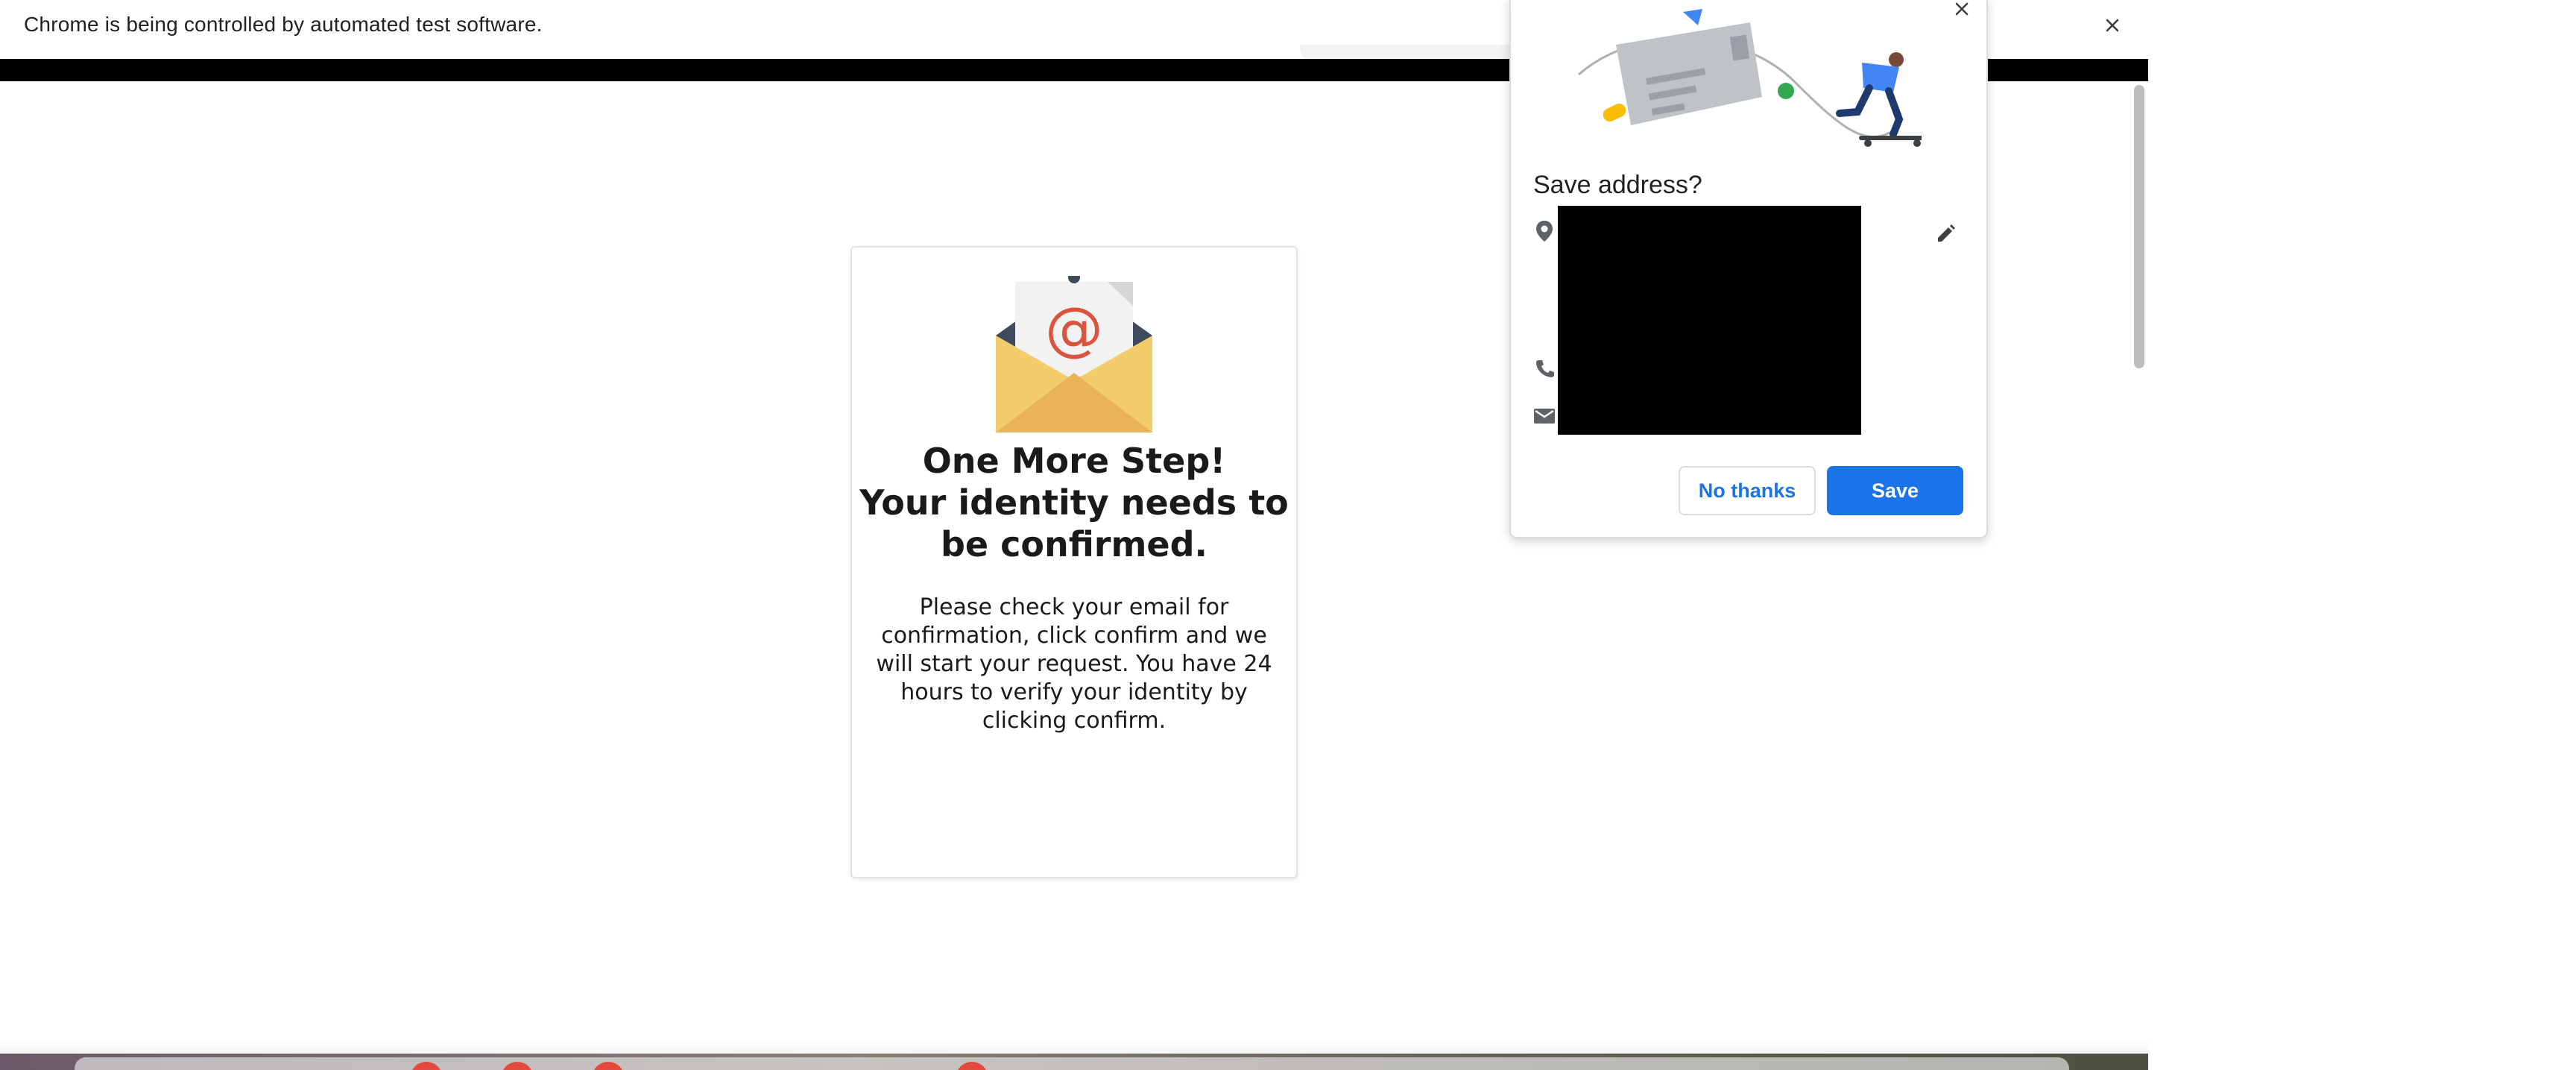 The height and width of the screenshot is (1070, 2576). Describe the element at coordinates (1072, 1063) in the screenshot. I see `dock` at that location.